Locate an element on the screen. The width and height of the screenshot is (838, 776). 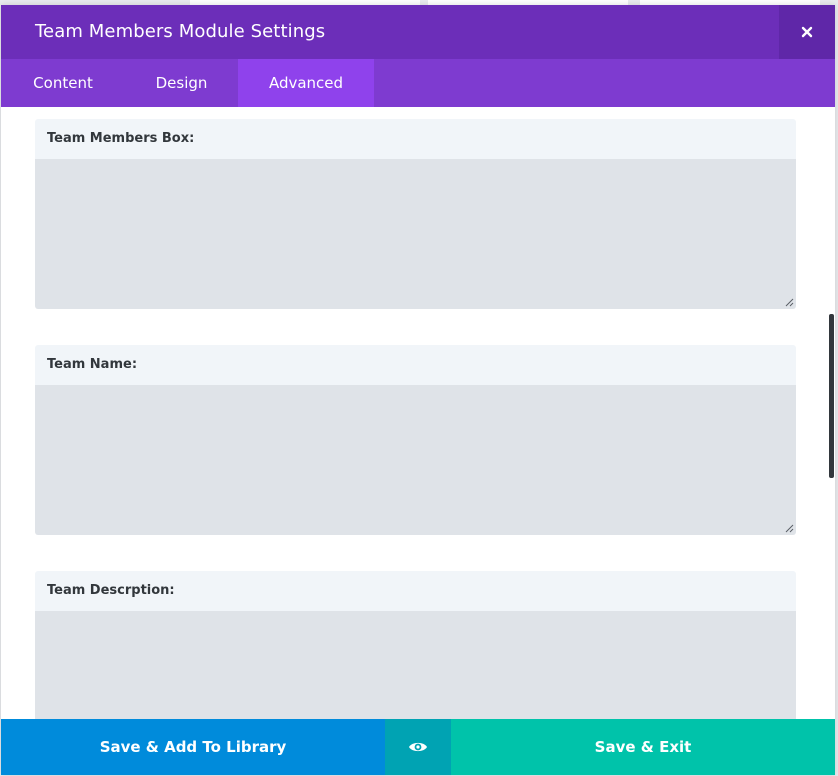
close-button is located at coordinates (807, 32).